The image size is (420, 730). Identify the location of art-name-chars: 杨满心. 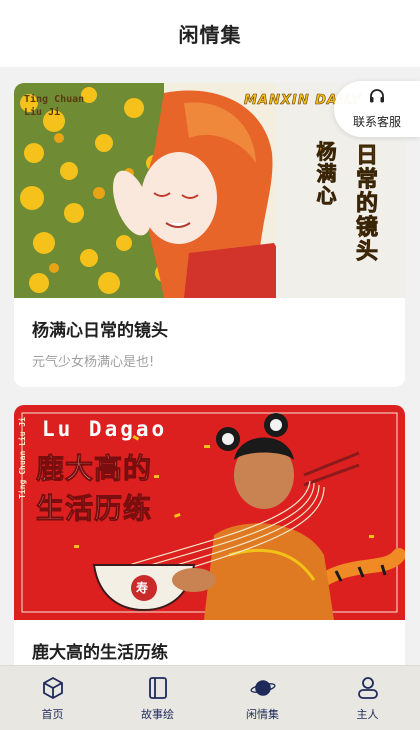
(325, 174).